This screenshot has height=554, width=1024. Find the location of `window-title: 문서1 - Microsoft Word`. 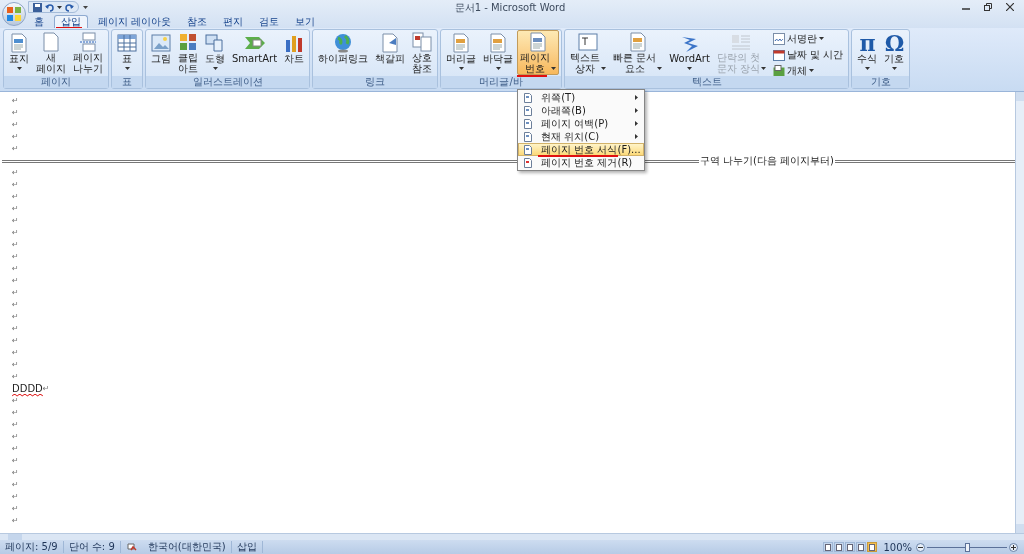

window-title: 문서1 - Microsoft Word is located at coordinates (510, 7).